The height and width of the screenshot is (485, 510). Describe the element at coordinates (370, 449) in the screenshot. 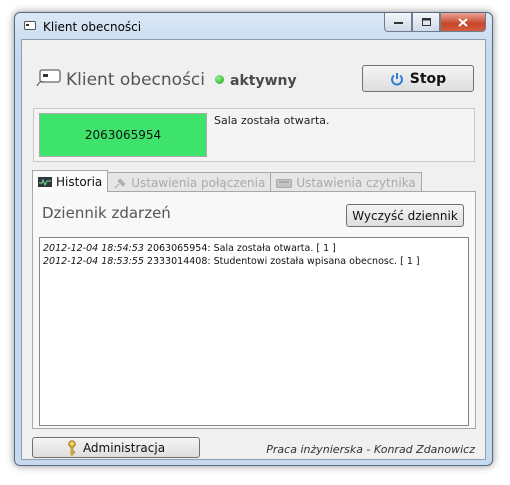

I see `footer-credit: Praca inżynierska - Konrad Zdanowicz` at that location.